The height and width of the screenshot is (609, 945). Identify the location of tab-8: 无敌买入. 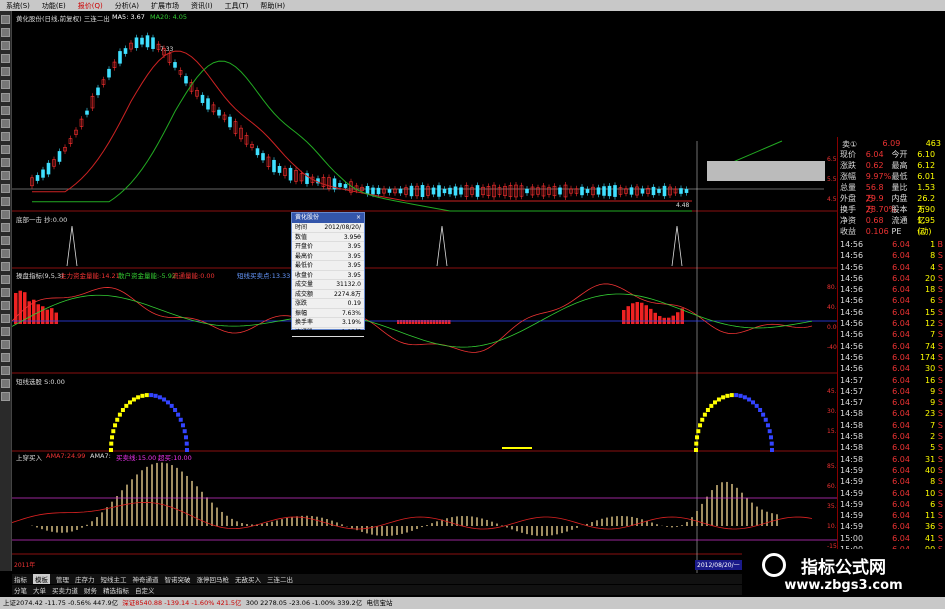
(248, 579).